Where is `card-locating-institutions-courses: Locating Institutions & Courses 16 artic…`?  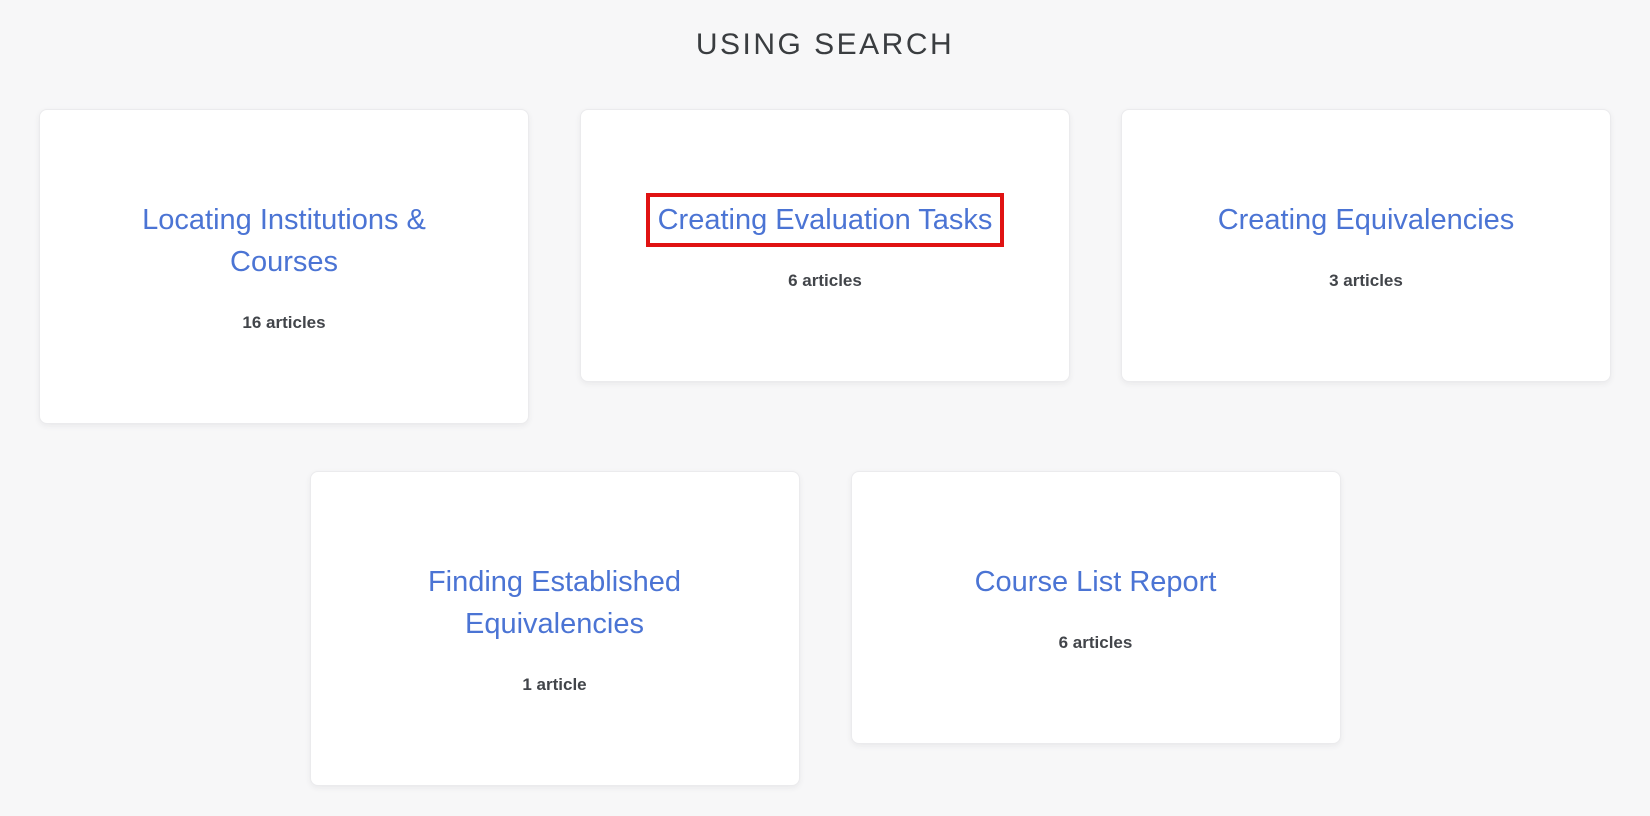
card-locating-institutions-courses: Locating Institutions & Courses 16 artic… is located at coordinates (284, 266).